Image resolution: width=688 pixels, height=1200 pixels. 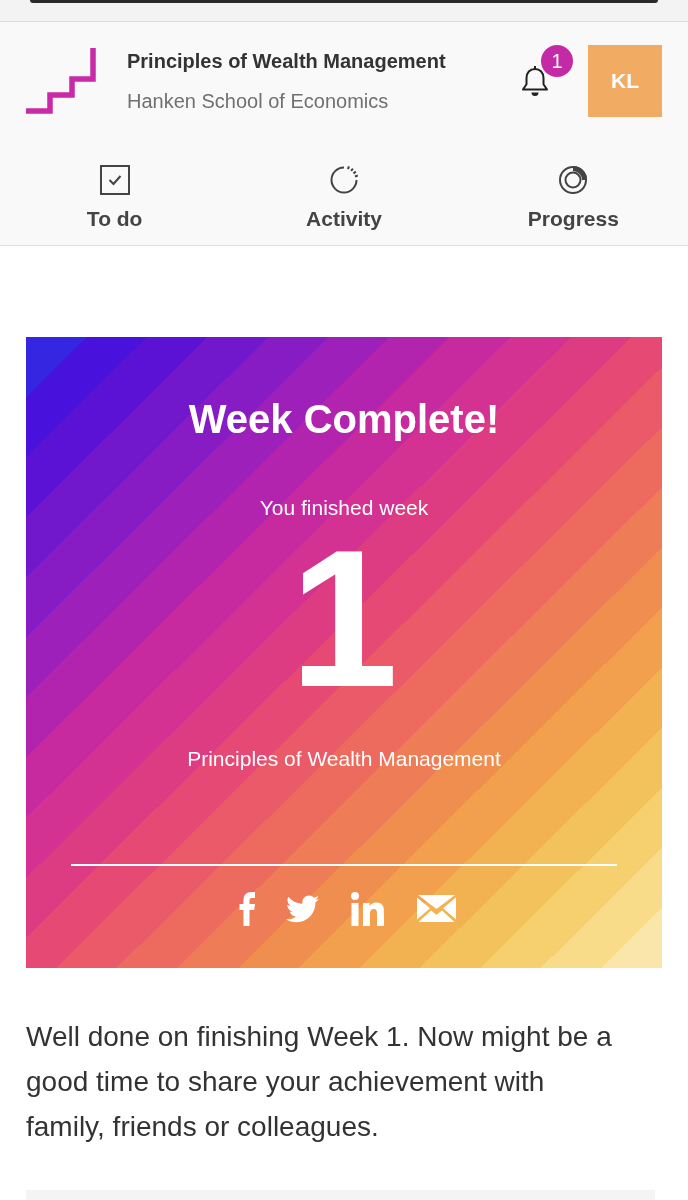 I want to click on card-title: Week Complete!, so click(x=344, y=419).